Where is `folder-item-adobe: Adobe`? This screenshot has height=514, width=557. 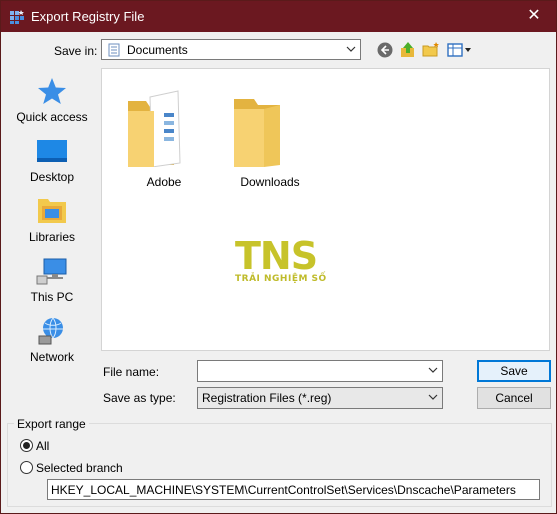 folder-item-adobe: Adobe is located at coordinates (164, 129).